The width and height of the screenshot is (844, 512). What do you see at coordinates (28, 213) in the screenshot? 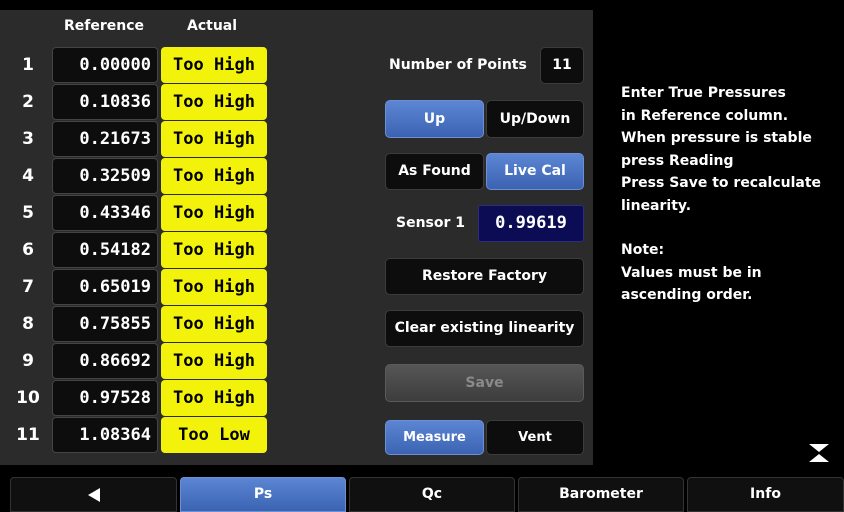
I see `row-number: 5` at bounding box center [28, 213].